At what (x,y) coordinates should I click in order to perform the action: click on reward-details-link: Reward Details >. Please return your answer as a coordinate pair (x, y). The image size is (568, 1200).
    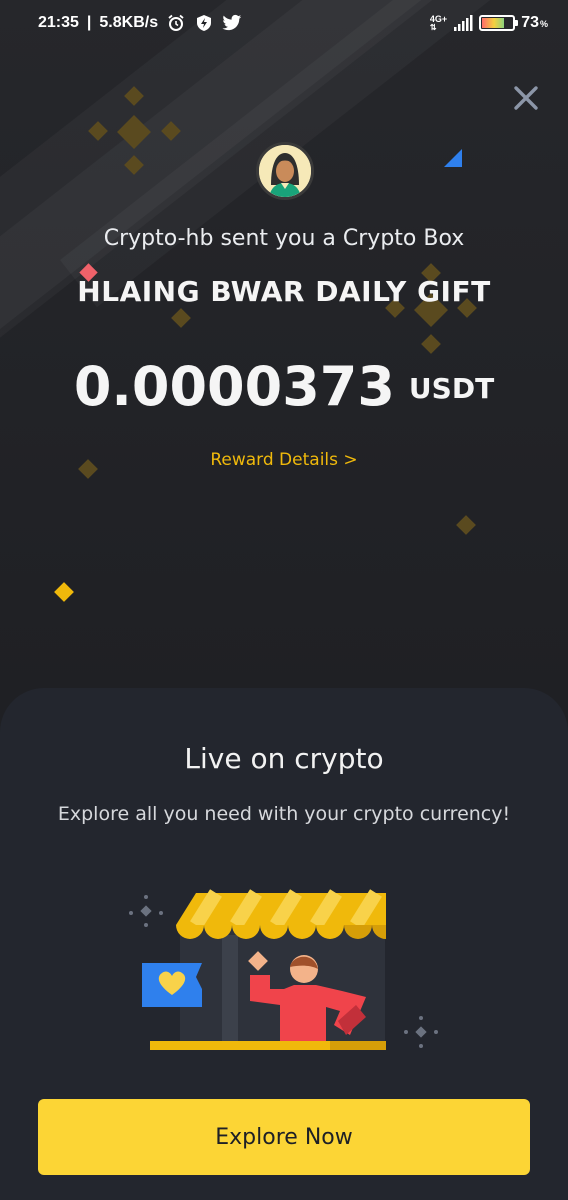
    Looking at the image, I should click on (284, 460).